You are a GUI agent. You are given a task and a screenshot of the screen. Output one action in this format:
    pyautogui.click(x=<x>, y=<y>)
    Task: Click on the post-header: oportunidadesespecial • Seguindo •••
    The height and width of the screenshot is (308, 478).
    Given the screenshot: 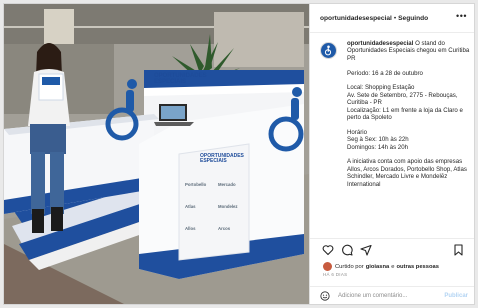 What is the action you would take?
    pyautogui.click(x=392, y=18)
    